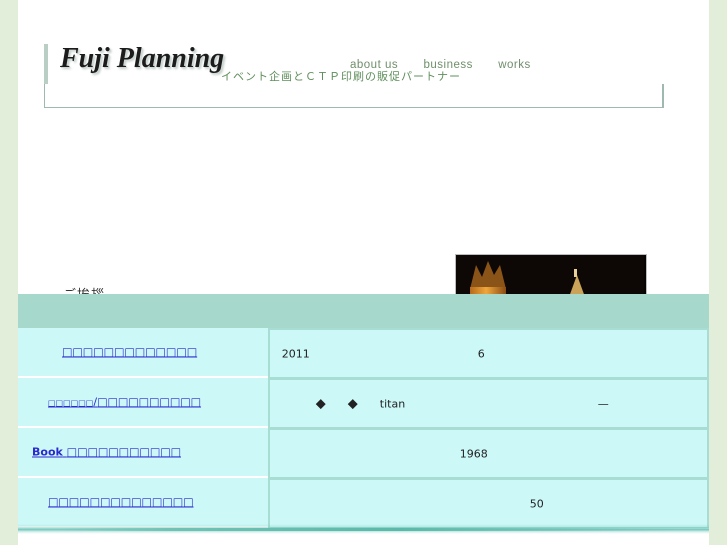  I want to click on table-cell-label: □□□□□□□□□□□□□□, so click(143, 503).